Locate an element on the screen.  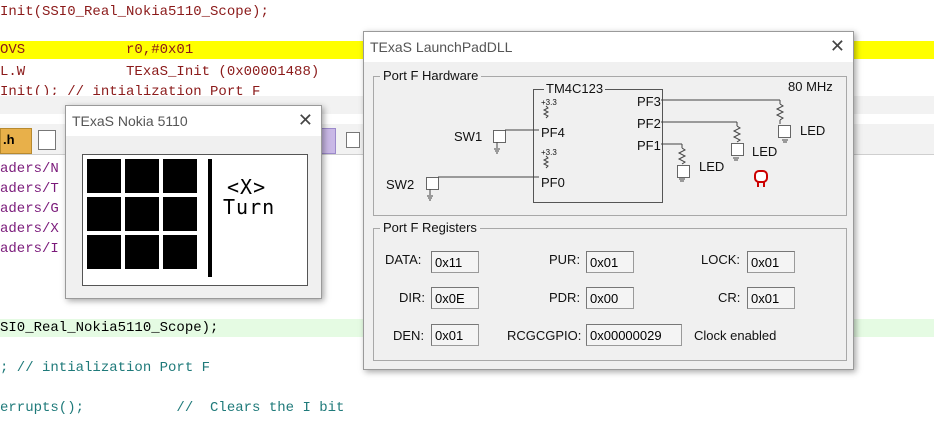
led-pf2-indicator is located at coordinates (737, 149).